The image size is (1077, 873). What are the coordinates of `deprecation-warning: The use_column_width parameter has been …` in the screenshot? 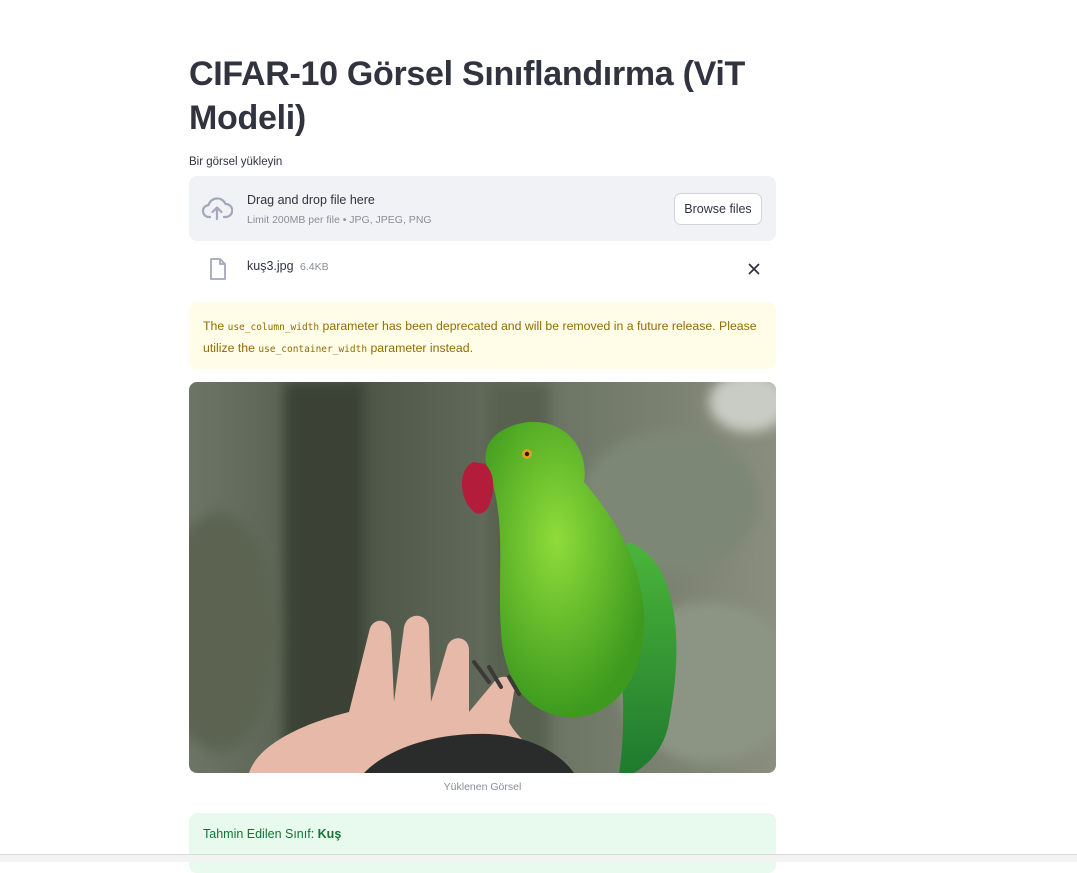 It's located at (482, 335).